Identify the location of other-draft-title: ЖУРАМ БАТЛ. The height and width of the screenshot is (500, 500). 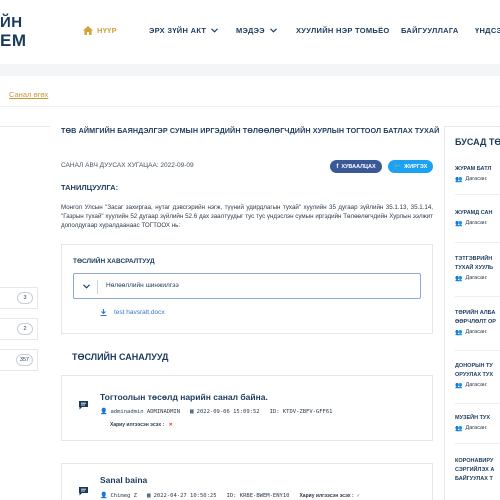
(473, 169).